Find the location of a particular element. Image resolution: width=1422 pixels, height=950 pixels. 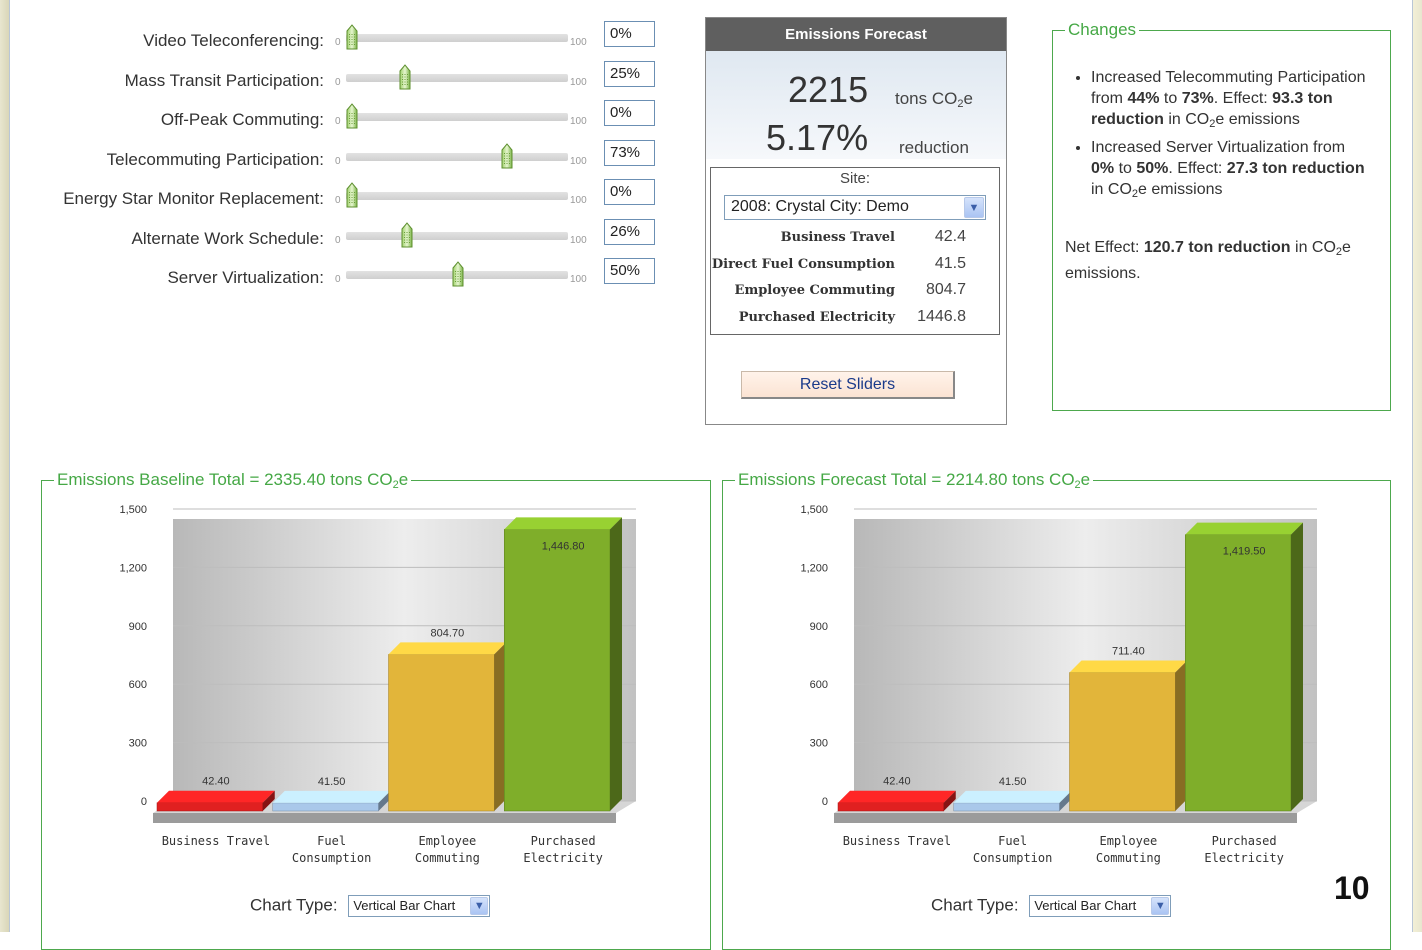

site-row-label: Purchased Electricity is located at coordinates (816, 317).